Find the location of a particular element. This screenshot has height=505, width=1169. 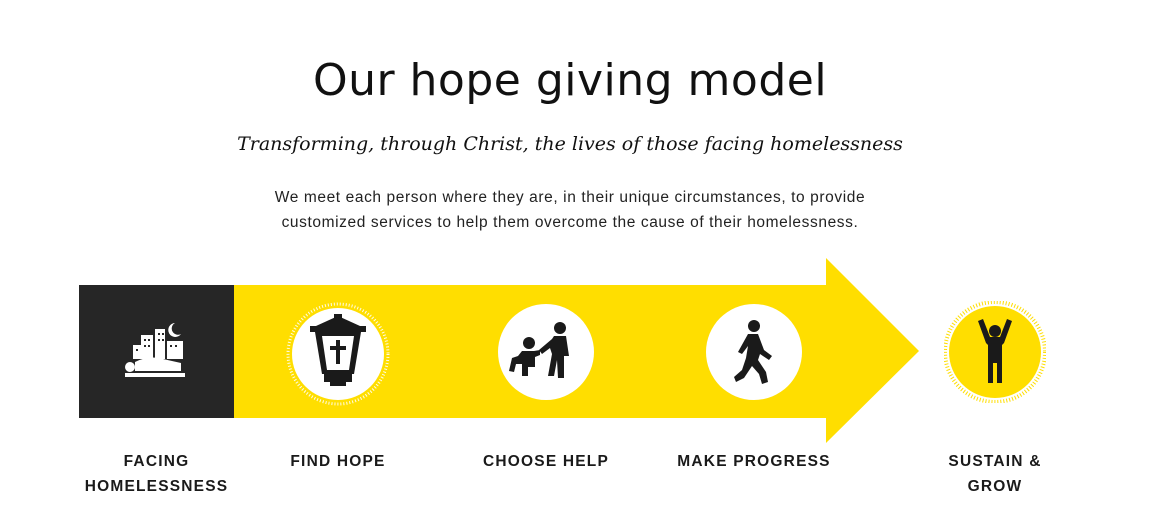

step-label-find-hope: FIND HOPE is located at coordinates (338, 461).